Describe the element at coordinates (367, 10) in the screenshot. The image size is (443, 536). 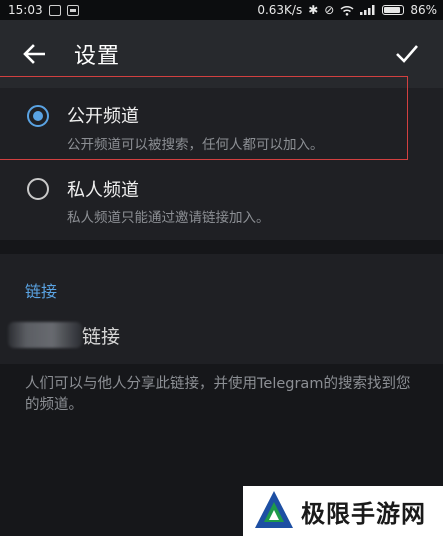
I see `signal-icon` at that location.